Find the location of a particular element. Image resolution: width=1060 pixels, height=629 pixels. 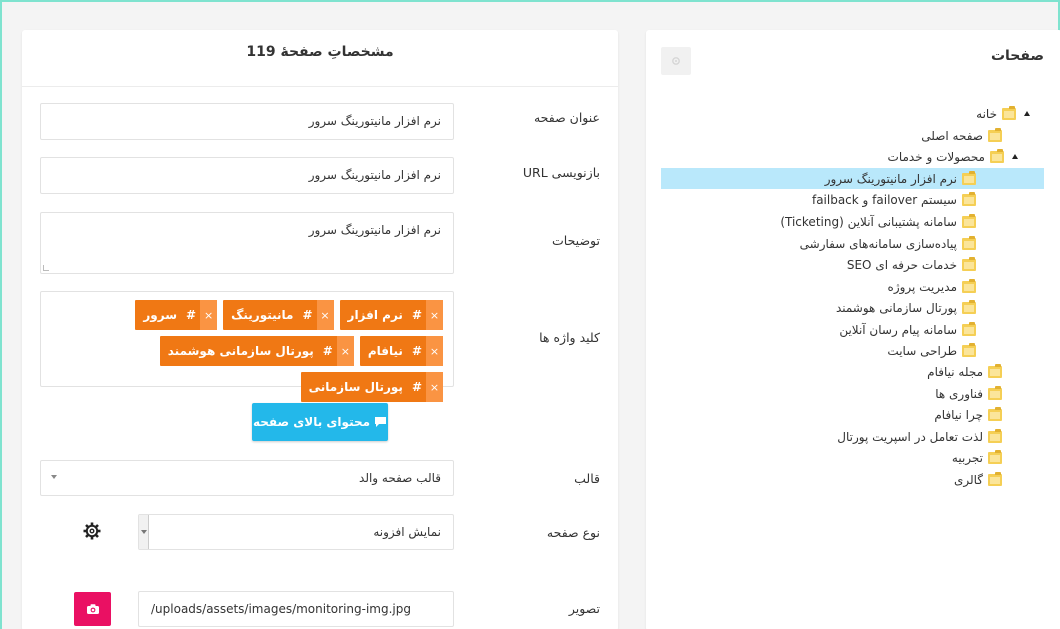

tree-item: پیاده‌سازی سامانه‌های سفارشی is located at coordinates (888, 243).